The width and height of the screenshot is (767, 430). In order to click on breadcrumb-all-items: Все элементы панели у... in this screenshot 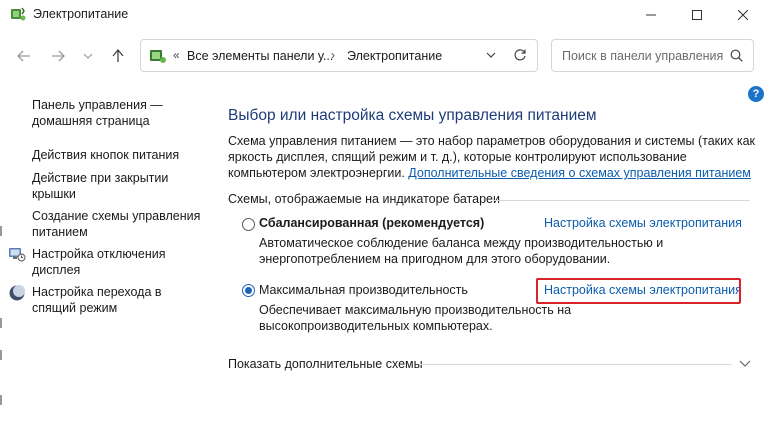, I will do `click(260, 56)`.